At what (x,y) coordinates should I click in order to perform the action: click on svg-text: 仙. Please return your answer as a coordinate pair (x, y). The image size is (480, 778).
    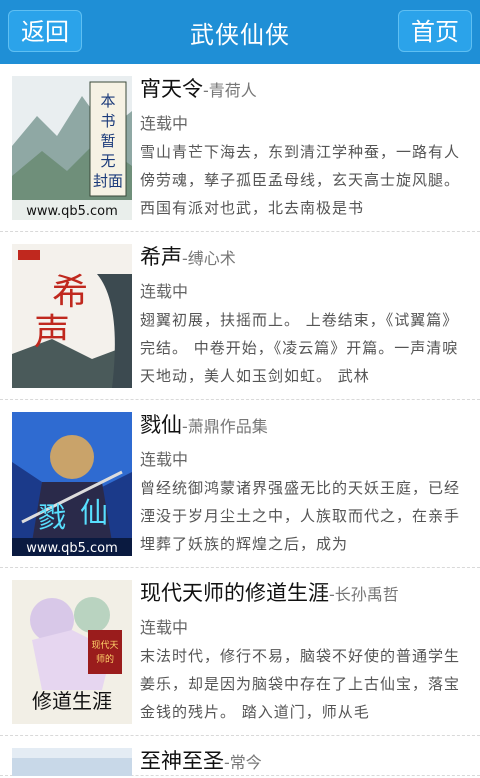
    Looking at the image, I should click on (94, 512).